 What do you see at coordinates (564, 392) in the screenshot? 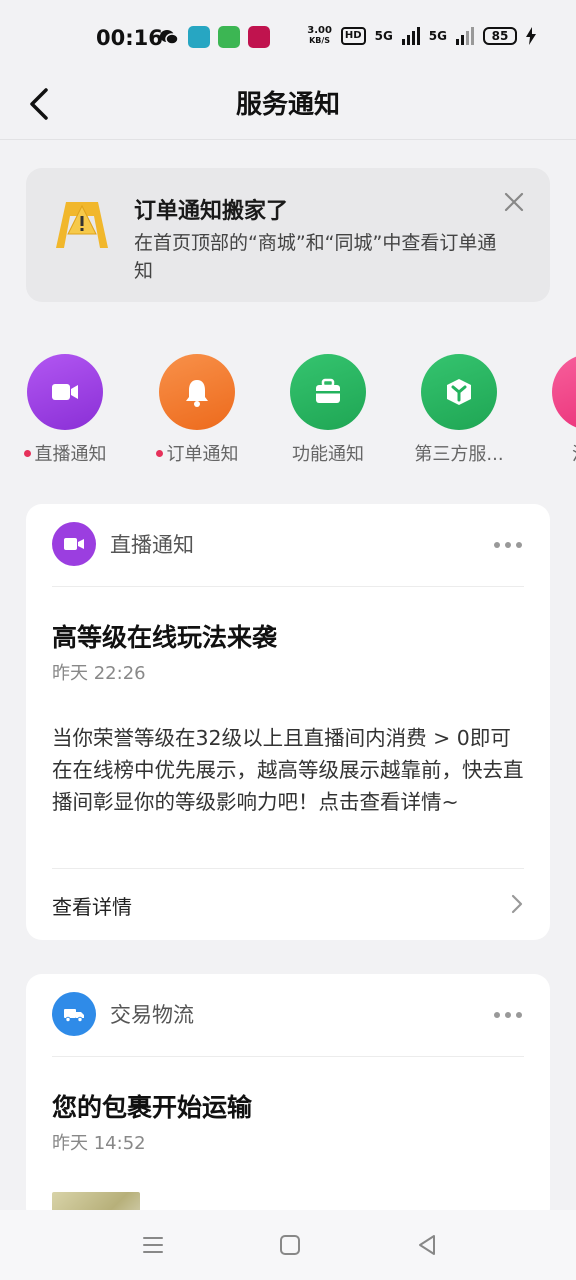
I see `category-activity-icon-bg` at bounding box center [564, 392].